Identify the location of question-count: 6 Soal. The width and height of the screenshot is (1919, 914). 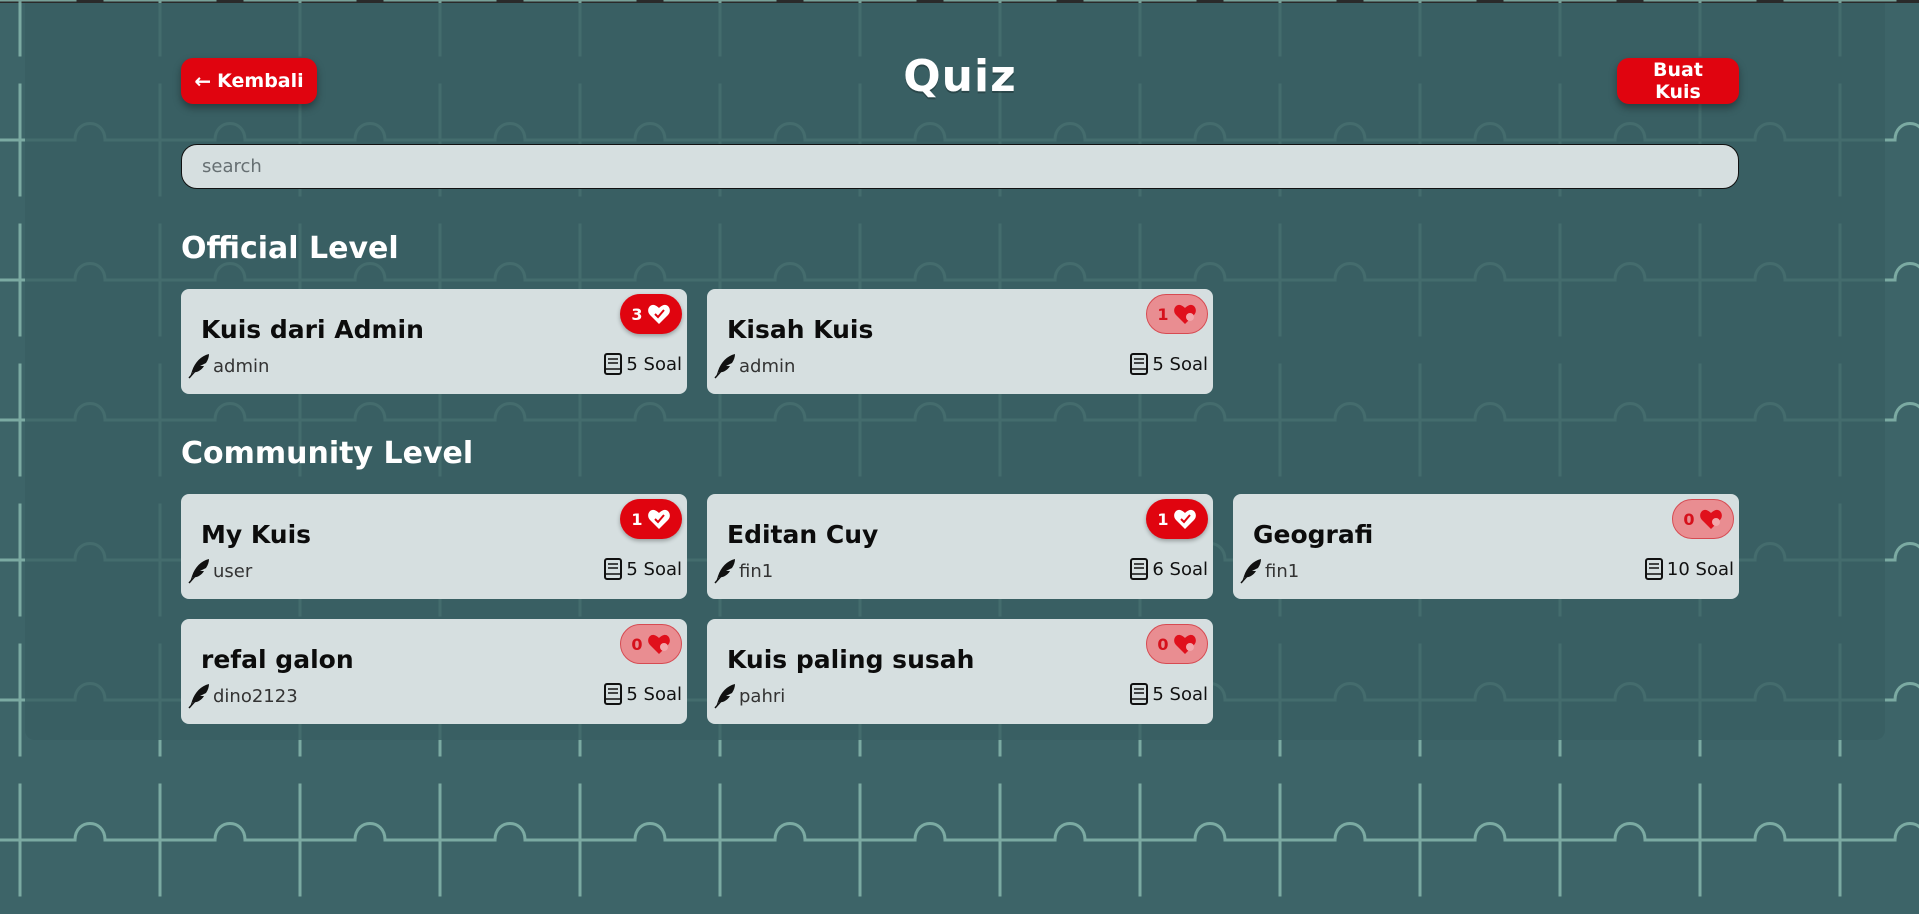
(1168, 569).